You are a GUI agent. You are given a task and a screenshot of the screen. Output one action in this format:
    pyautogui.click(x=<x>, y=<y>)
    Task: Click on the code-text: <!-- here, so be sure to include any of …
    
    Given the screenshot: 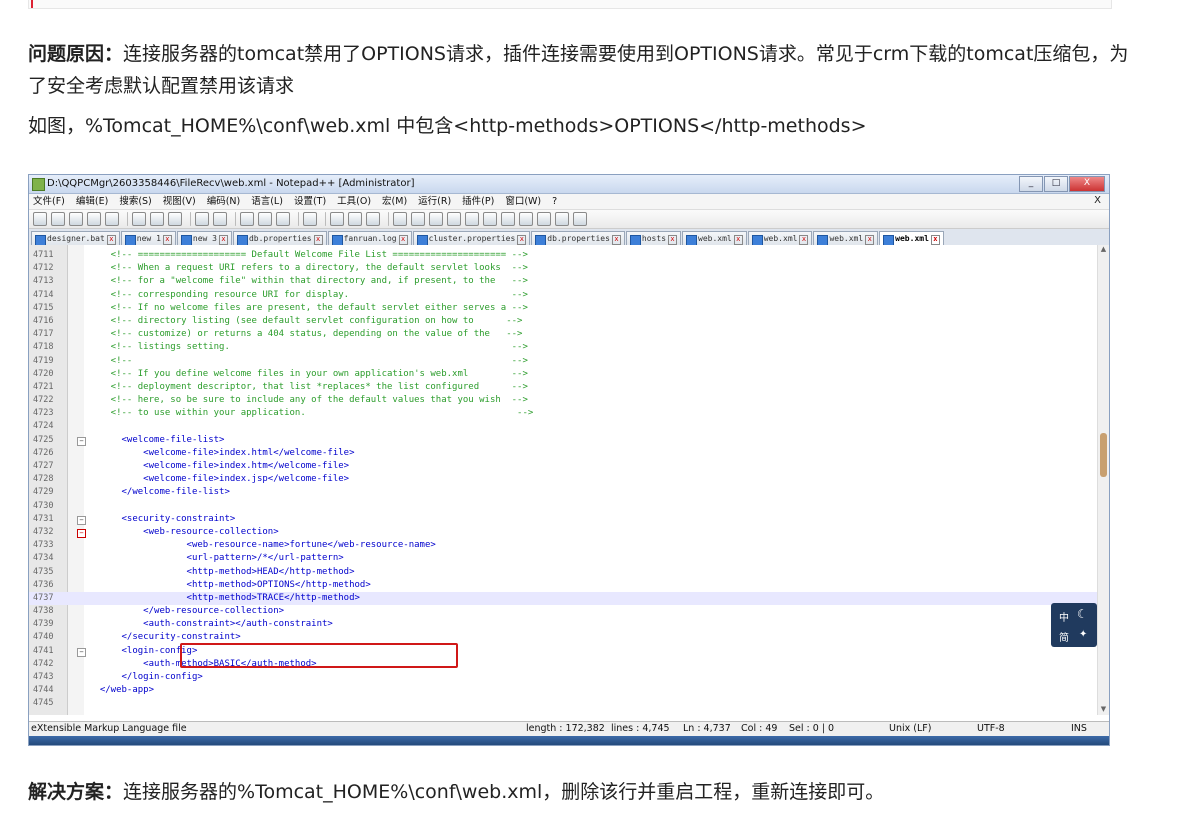 What is the action you would take?
    pyautogui.click(x=308, y=400)
    